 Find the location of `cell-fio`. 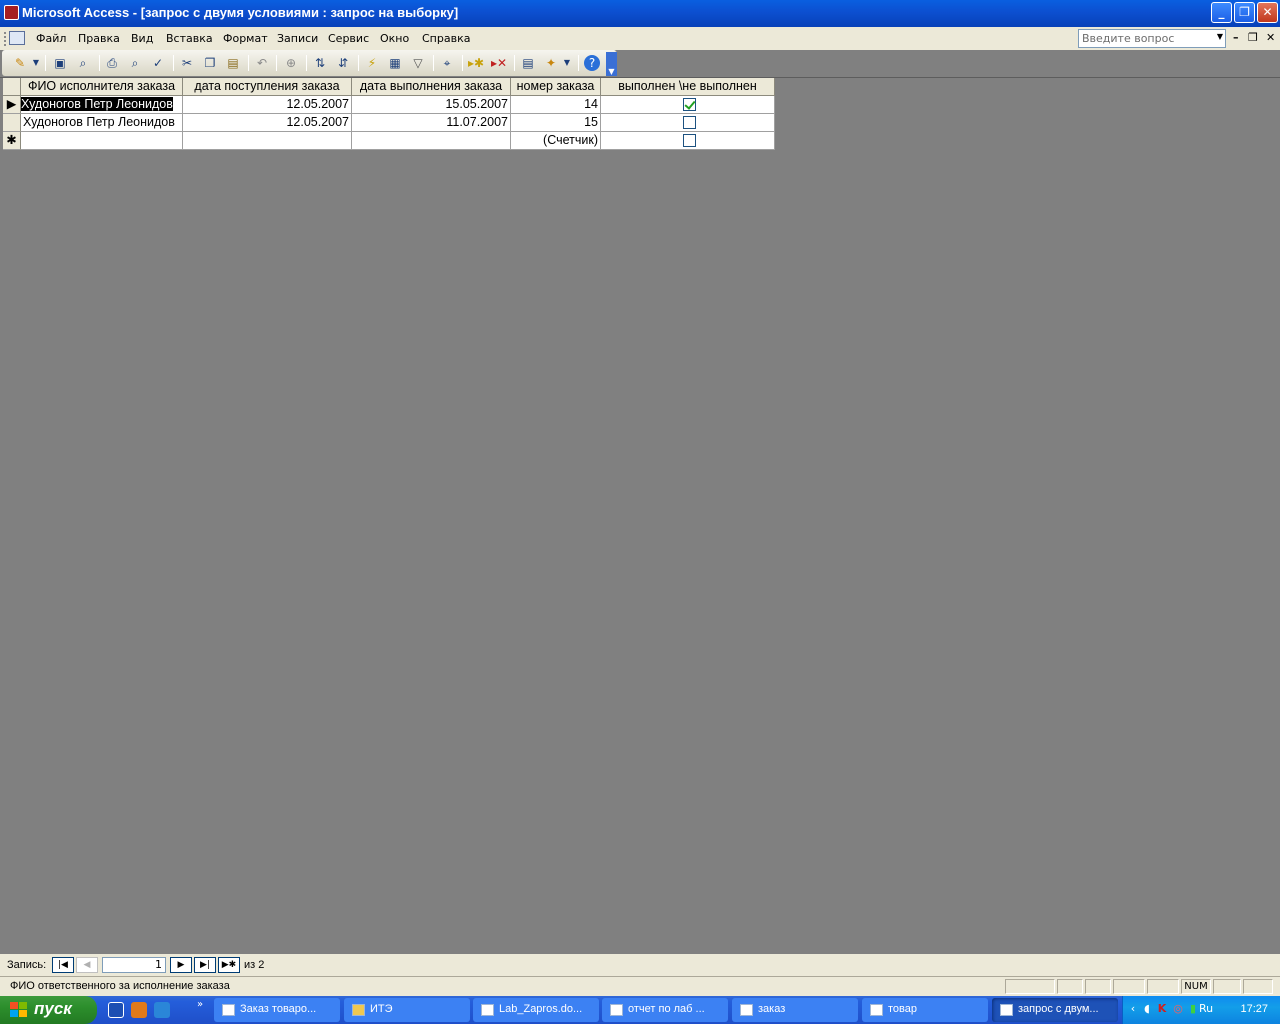

cell-fio is located at coordinates (102, 141).